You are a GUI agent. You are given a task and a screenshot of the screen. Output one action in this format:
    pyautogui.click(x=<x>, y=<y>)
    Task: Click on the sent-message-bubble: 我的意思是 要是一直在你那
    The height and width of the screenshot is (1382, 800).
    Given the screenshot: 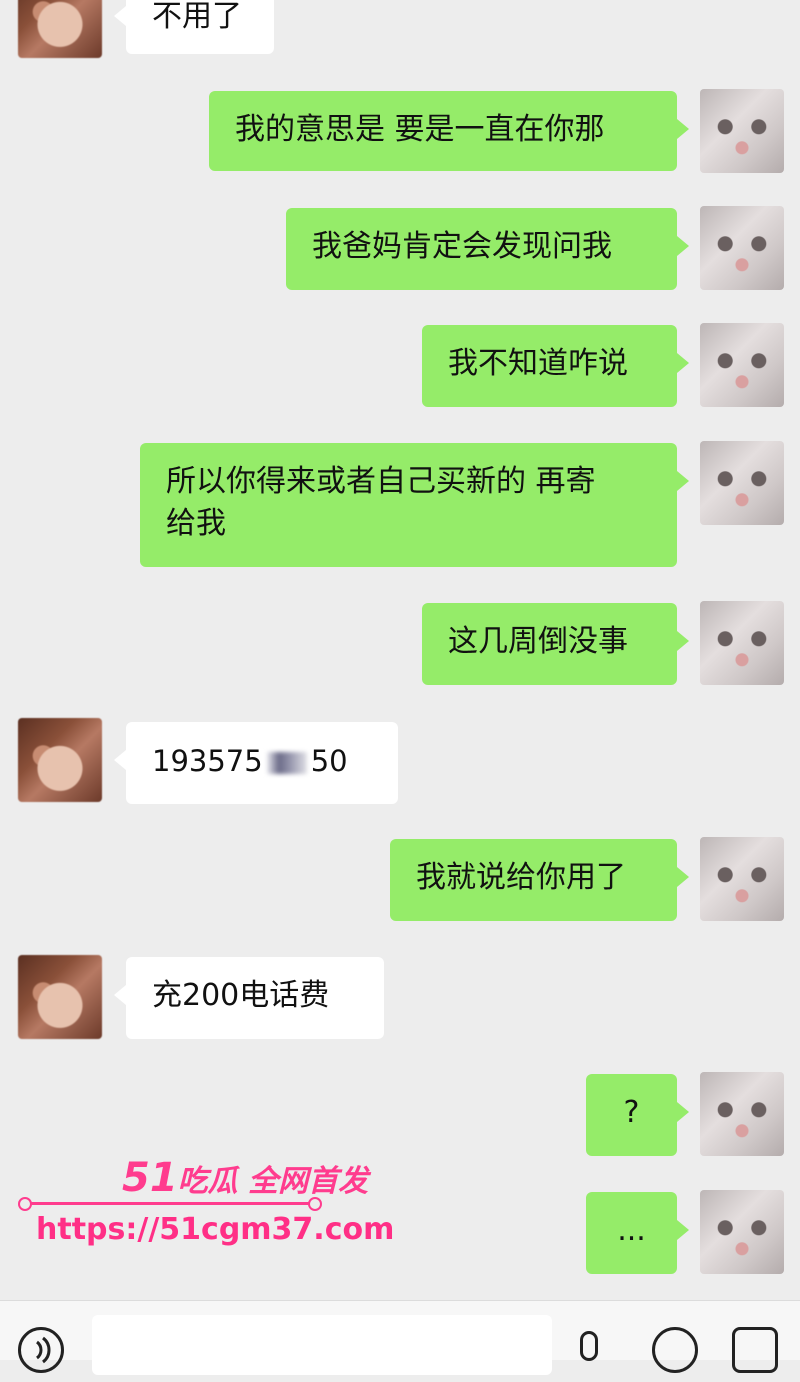 What is the action you would take?
    pyautogui.click(x=449, y=131)
    